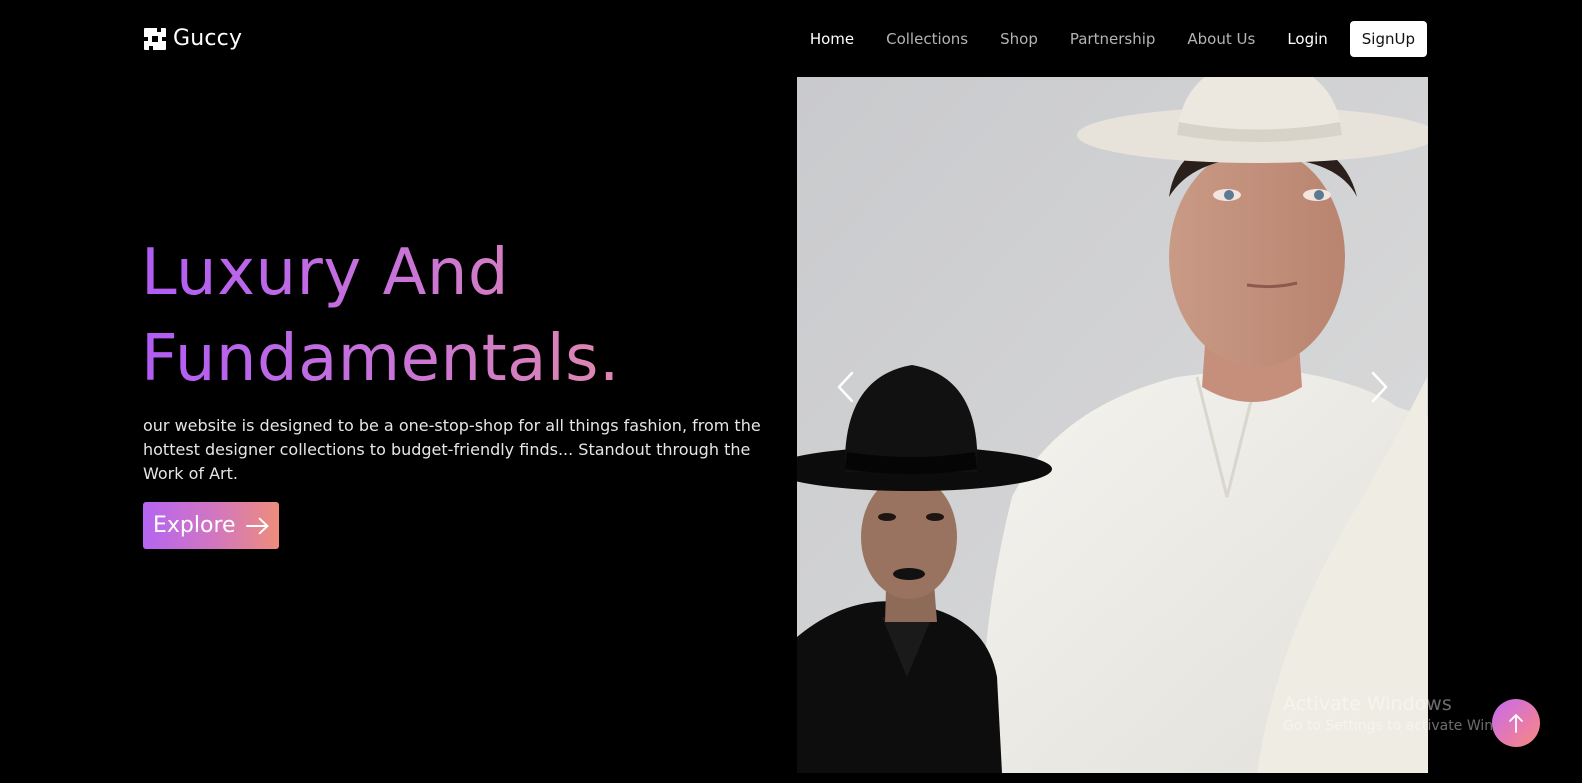 The width and height of the screenshot is (1582, 783). Describe the element at coordinates (208, 38) in the screenshot. I see `brand-name: Guccy` at that location.